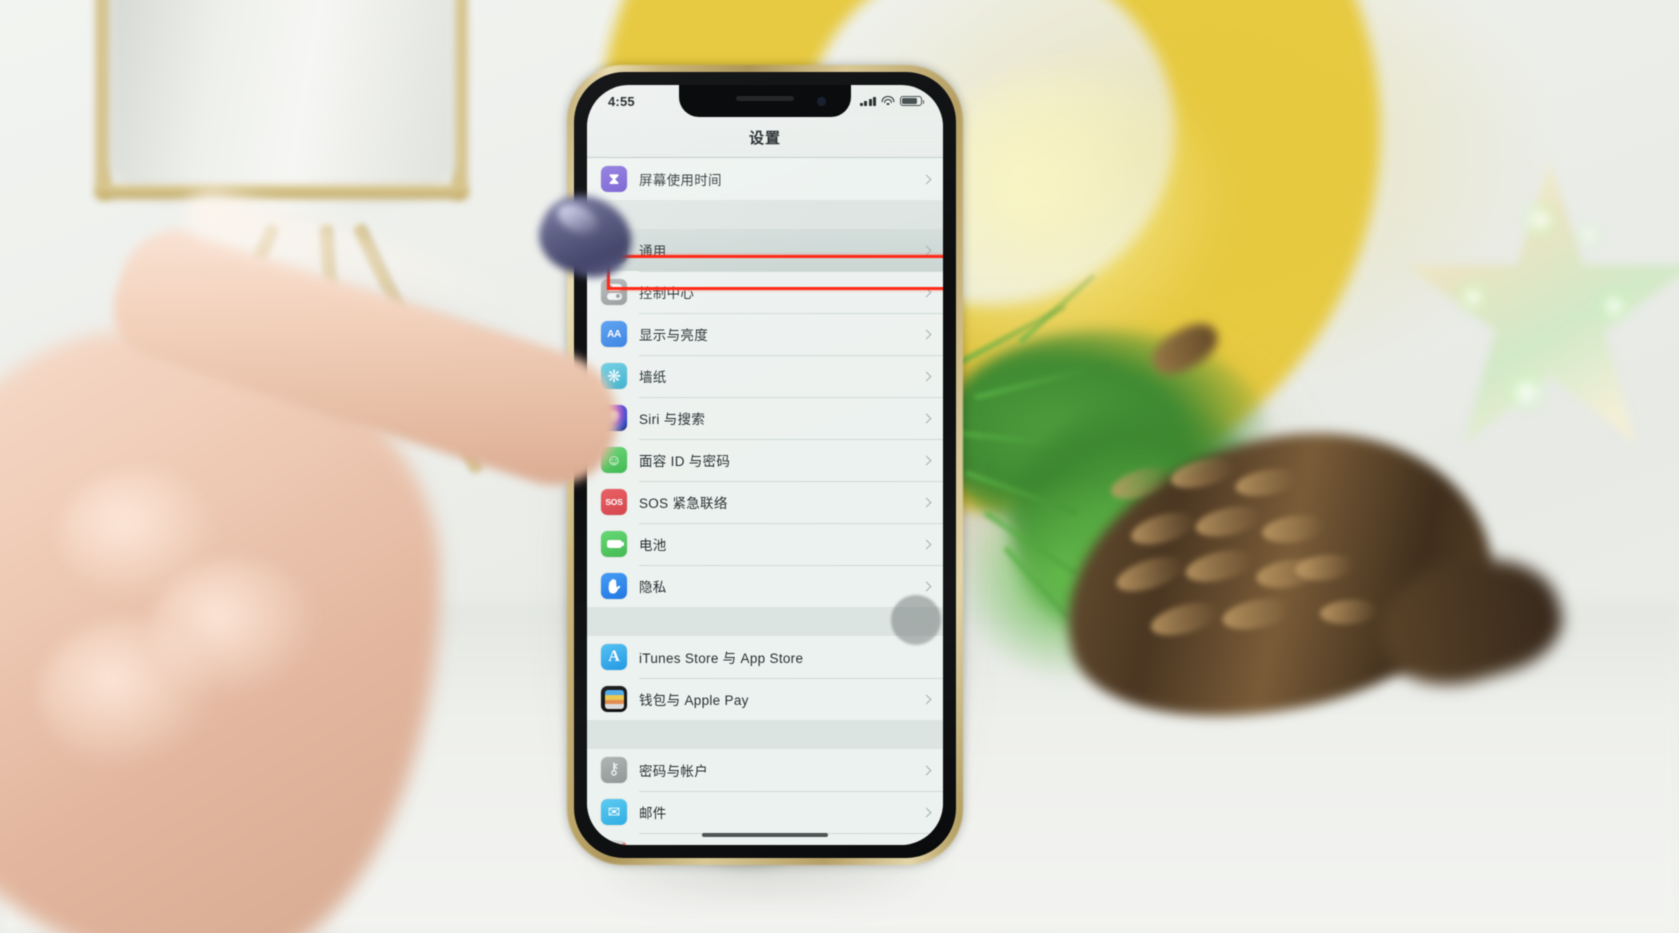 The image size is (1679, 933). I want to click on settings-group-accounts: 密码与帐户 邮件 通讯录 日历, so click(765, 797).